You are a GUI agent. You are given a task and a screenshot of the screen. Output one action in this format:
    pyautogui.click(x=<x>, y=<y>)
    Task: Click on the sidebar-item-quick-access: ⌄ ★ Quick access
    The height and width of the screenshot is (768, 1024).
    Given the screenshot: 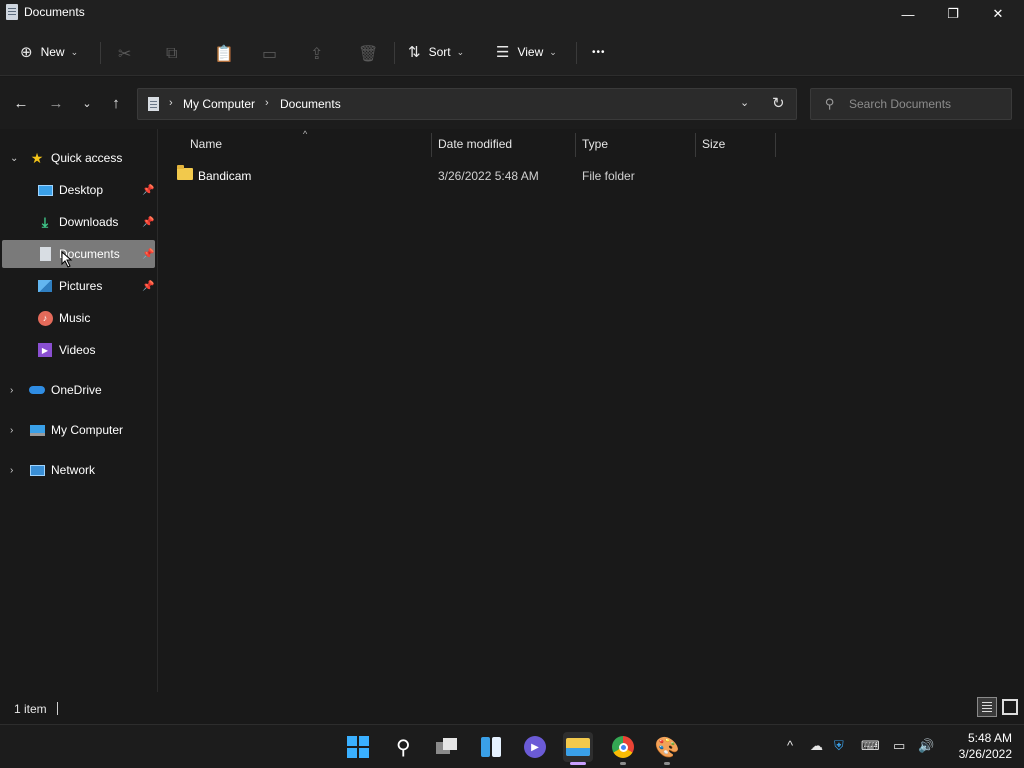 What is the action you would take?
    pyautogui.click(x=78, y=158)
    